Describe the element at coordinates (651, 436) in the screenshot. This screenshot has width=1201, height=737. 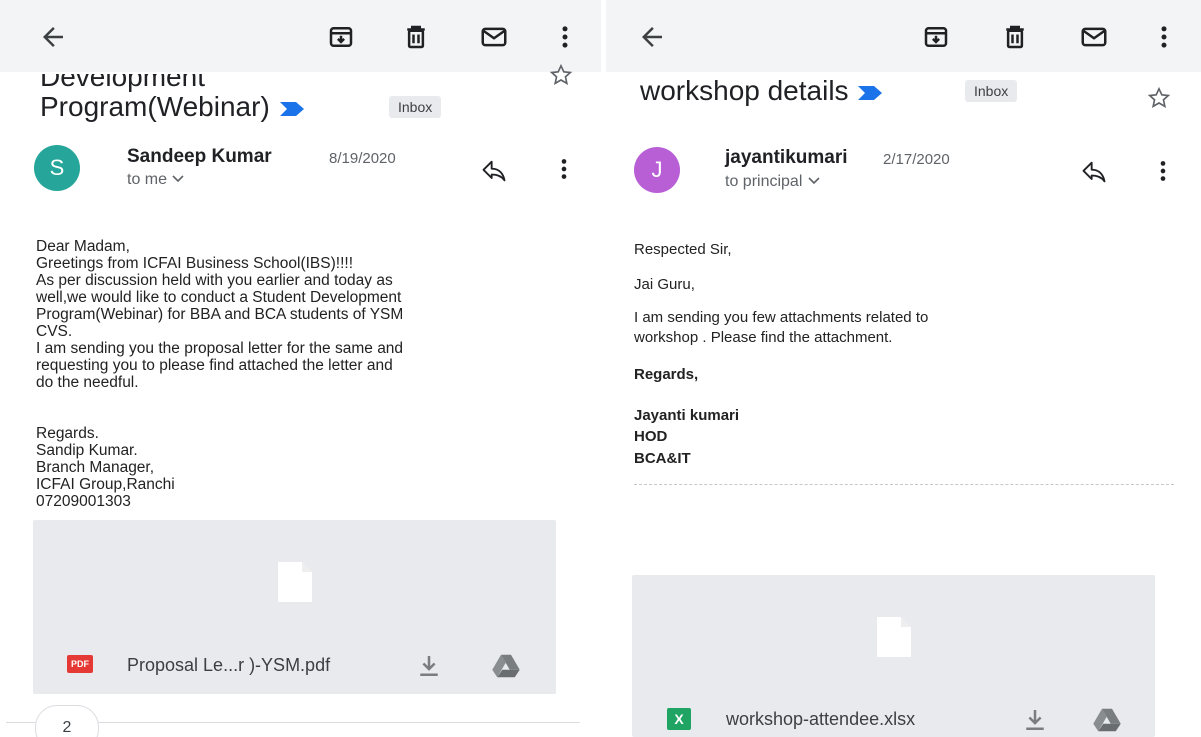
I see `signature-title: HOD` at that location.